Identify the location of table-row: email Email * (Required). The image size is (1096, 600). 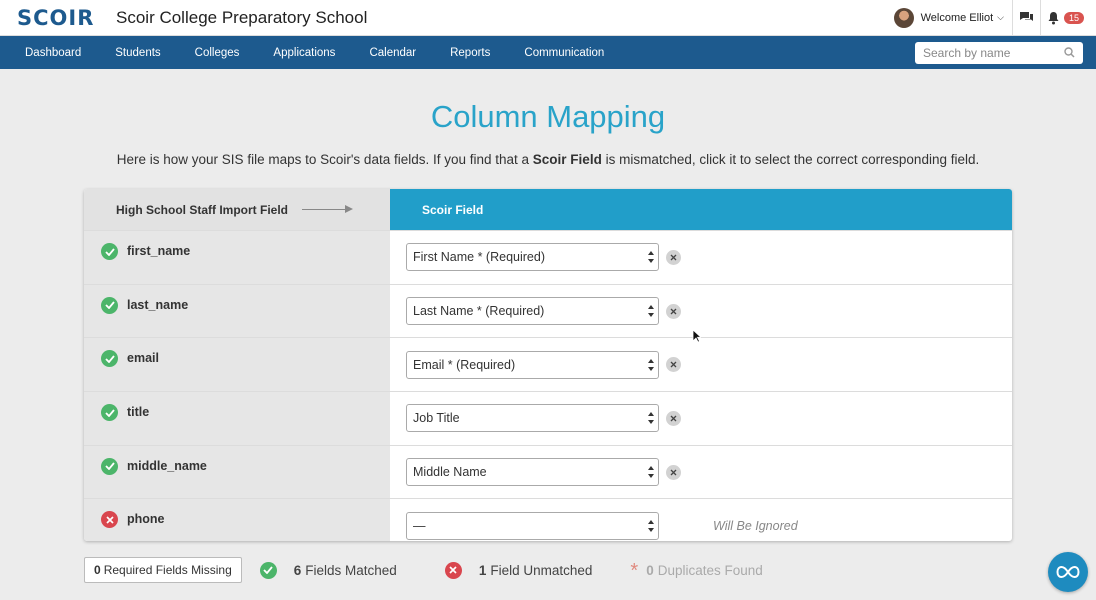
(548, 364).